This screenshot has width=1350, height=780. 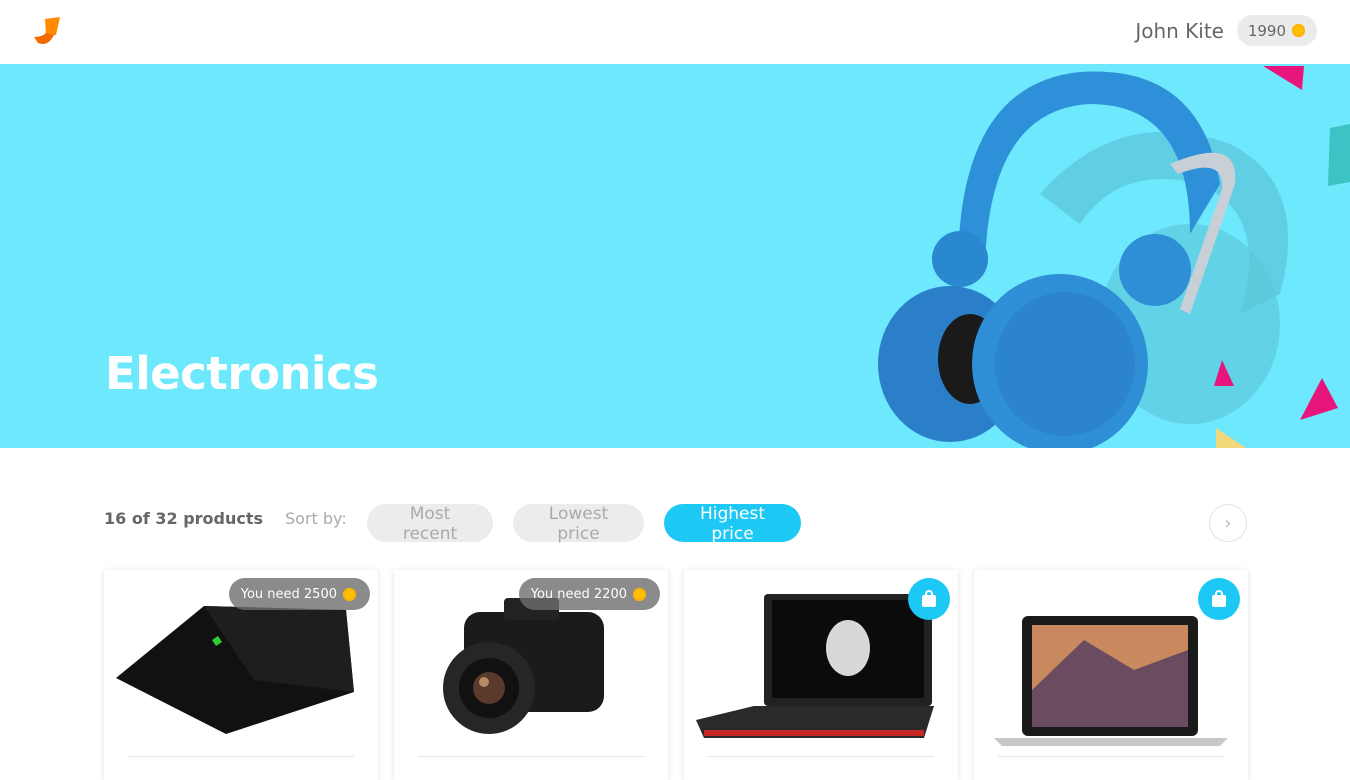 What do you see at coordinates (49, 32) in the screenshot?
I see `bird-logo-icon` at bounding box center [49, 32].